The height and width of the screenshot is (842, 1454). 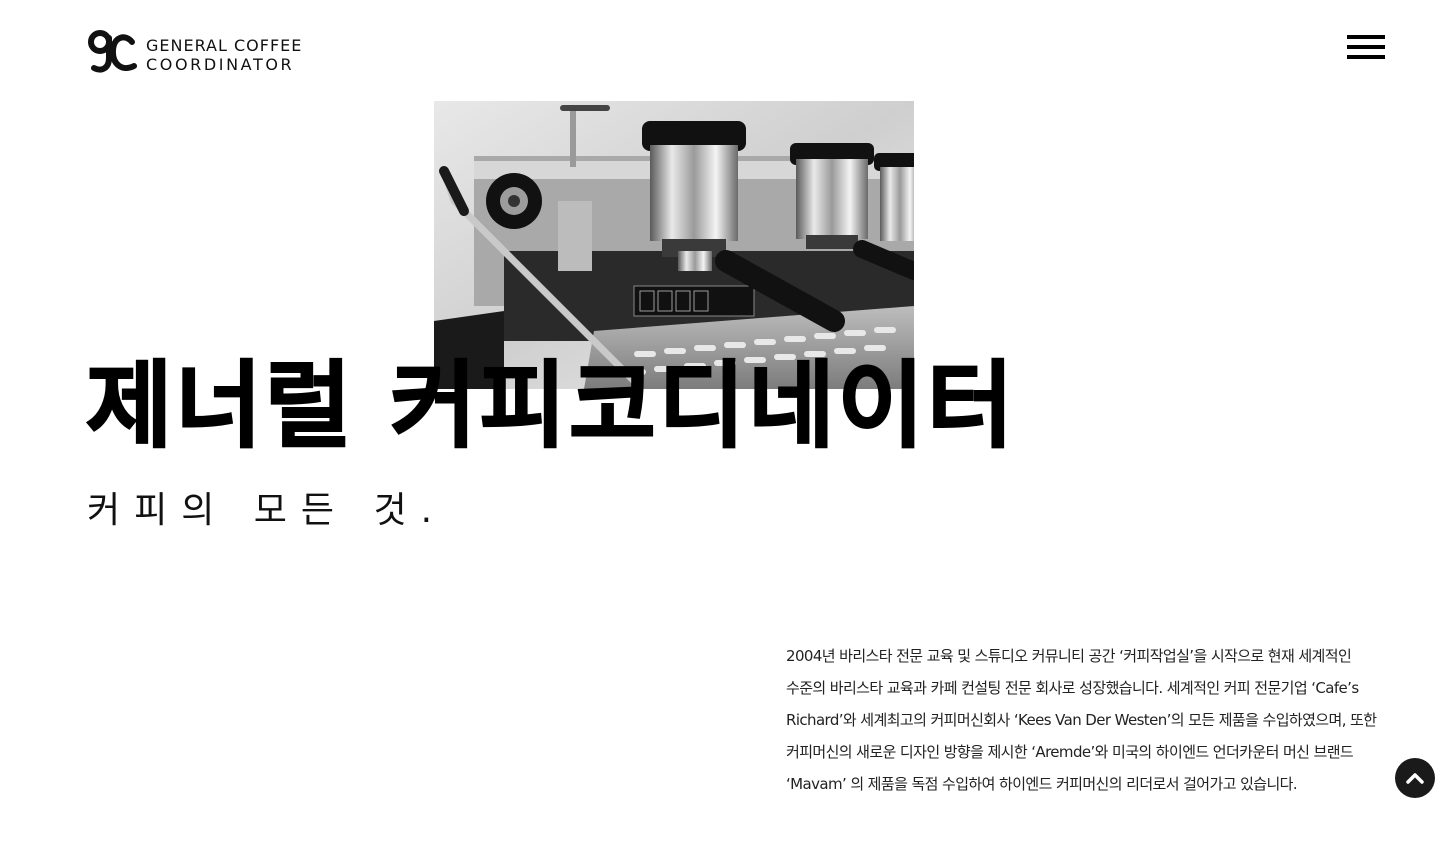 I want to click on chevron-up-icon, so click(x=1415, y=778).